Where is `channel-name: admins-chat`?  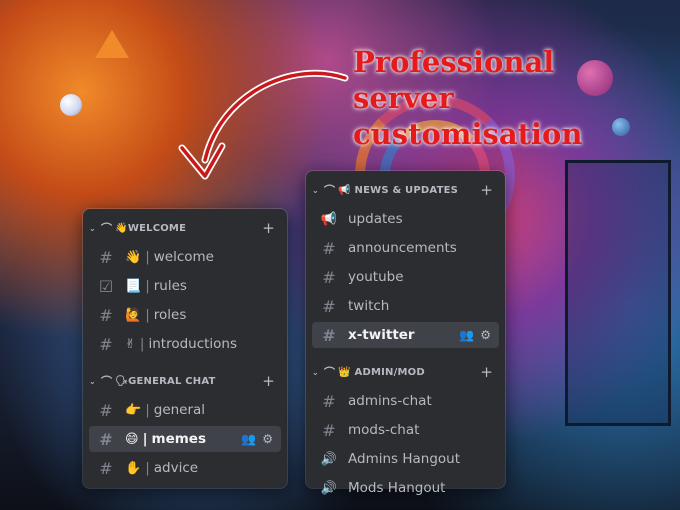
channel-name: admins-chat is located at coordinates (390, 401).